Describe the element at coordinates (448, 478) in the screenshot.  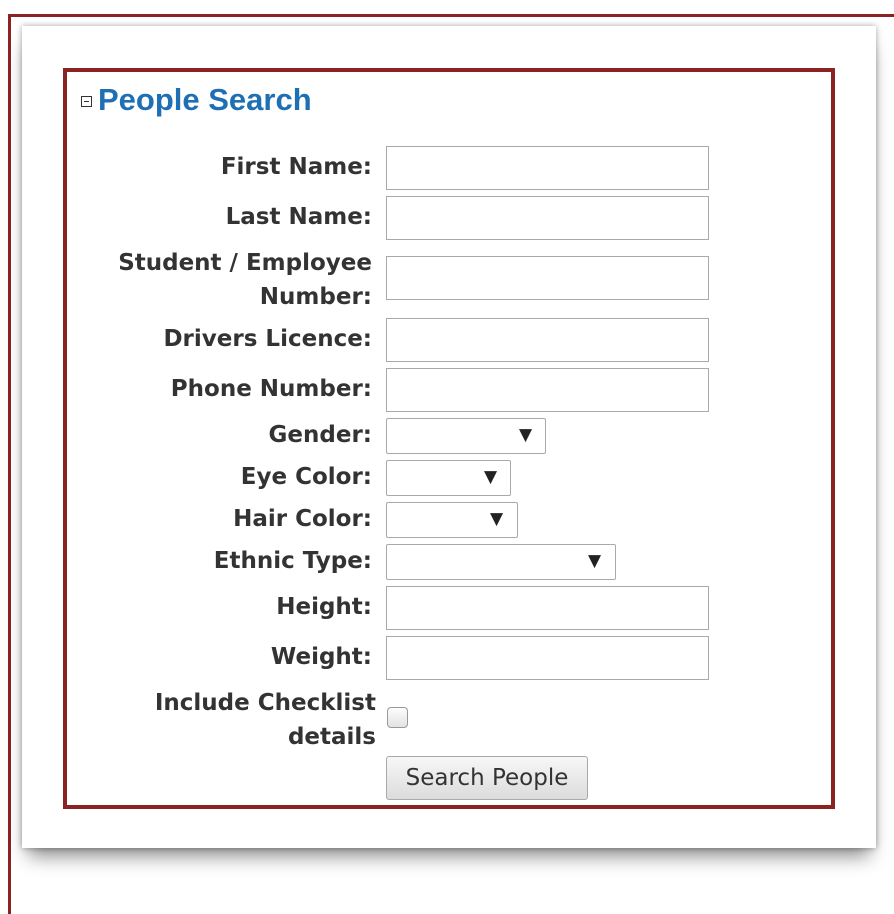
I see `eye-color-select: ▼` at that location.